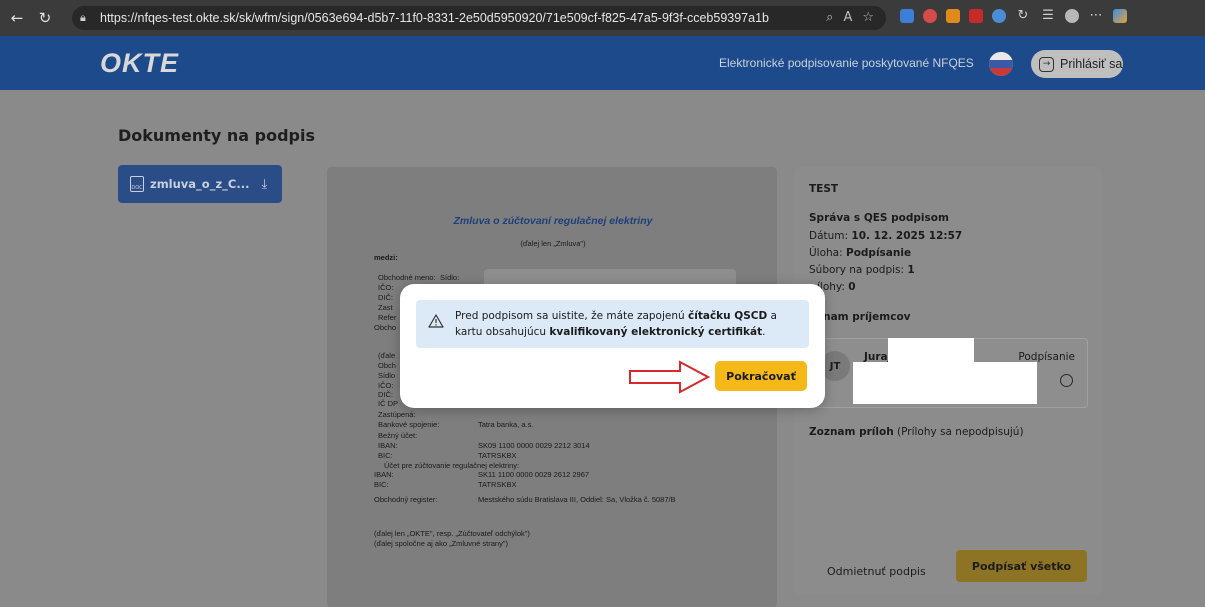 This screenshot has width=1205, height=607. I want to click on document-text: Sídlo, so click(387, 375).